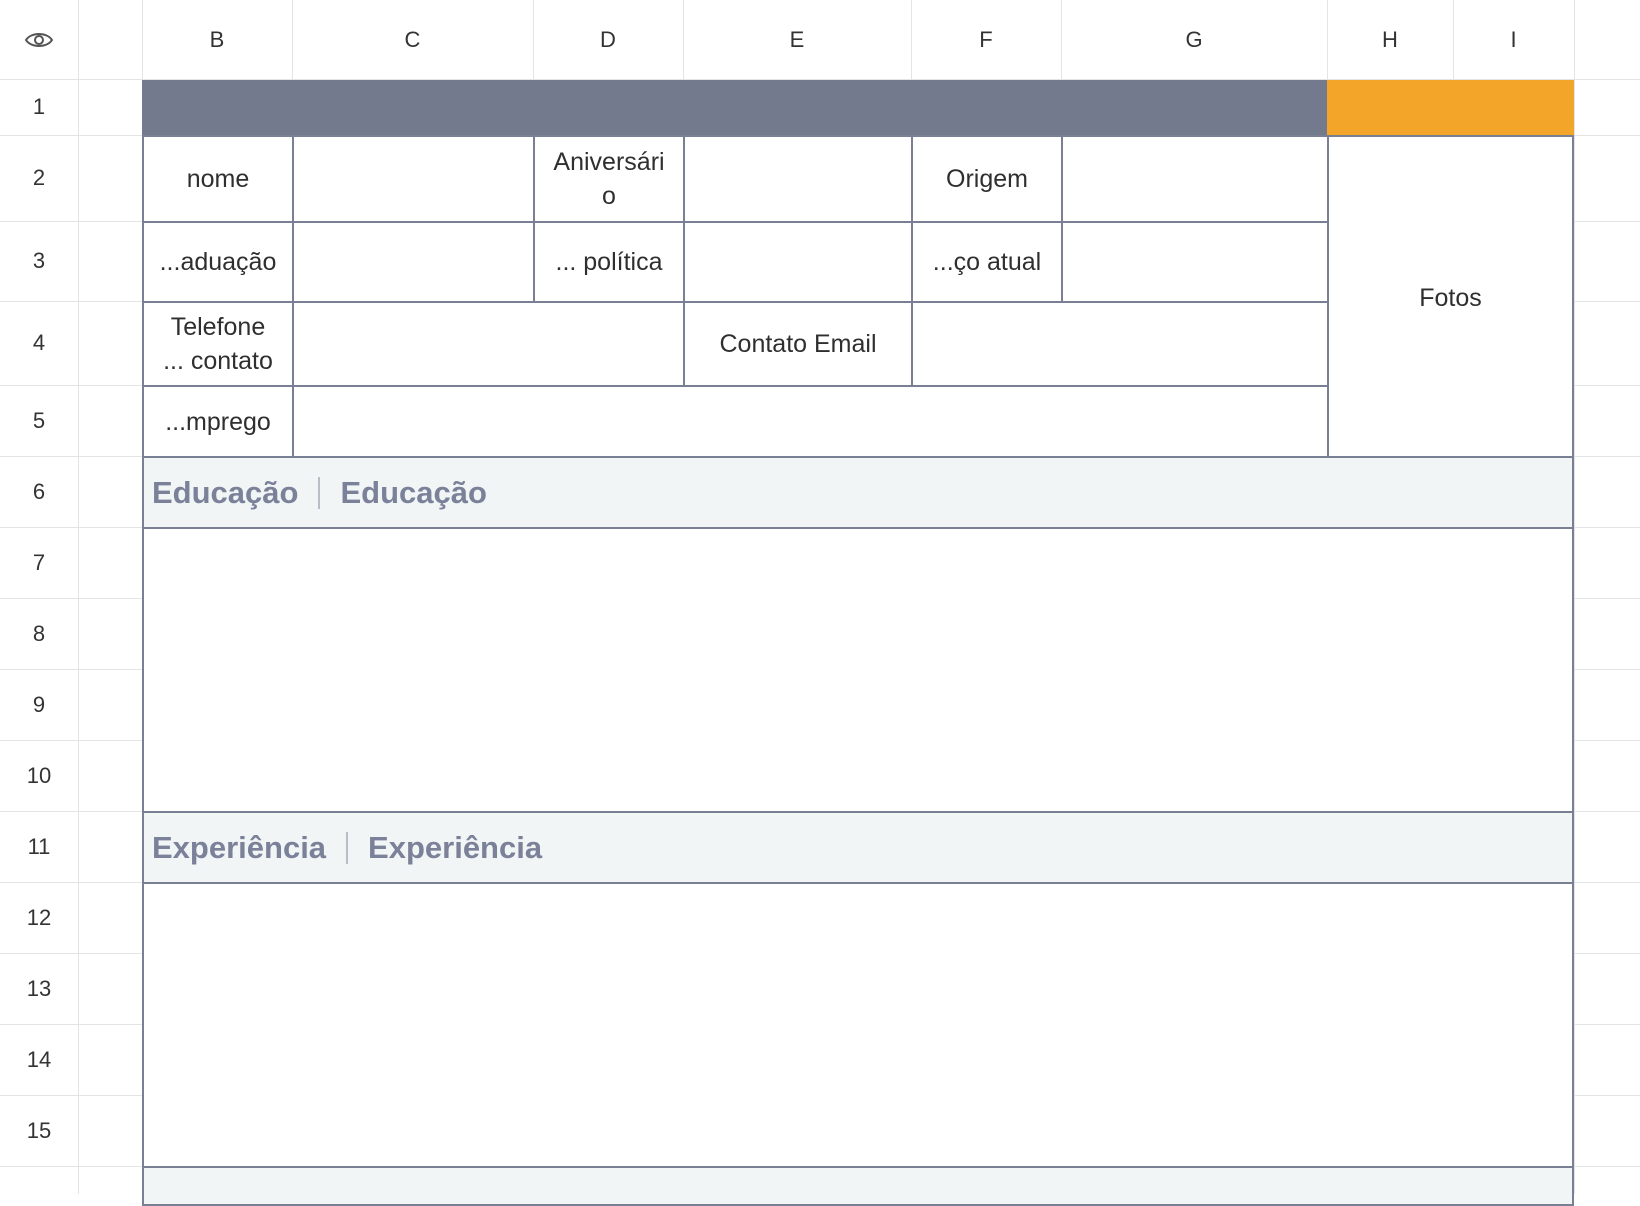 The height and width of the screenshot is (1206, 1640). I want to click on accent-banner, so click(1450, 107).